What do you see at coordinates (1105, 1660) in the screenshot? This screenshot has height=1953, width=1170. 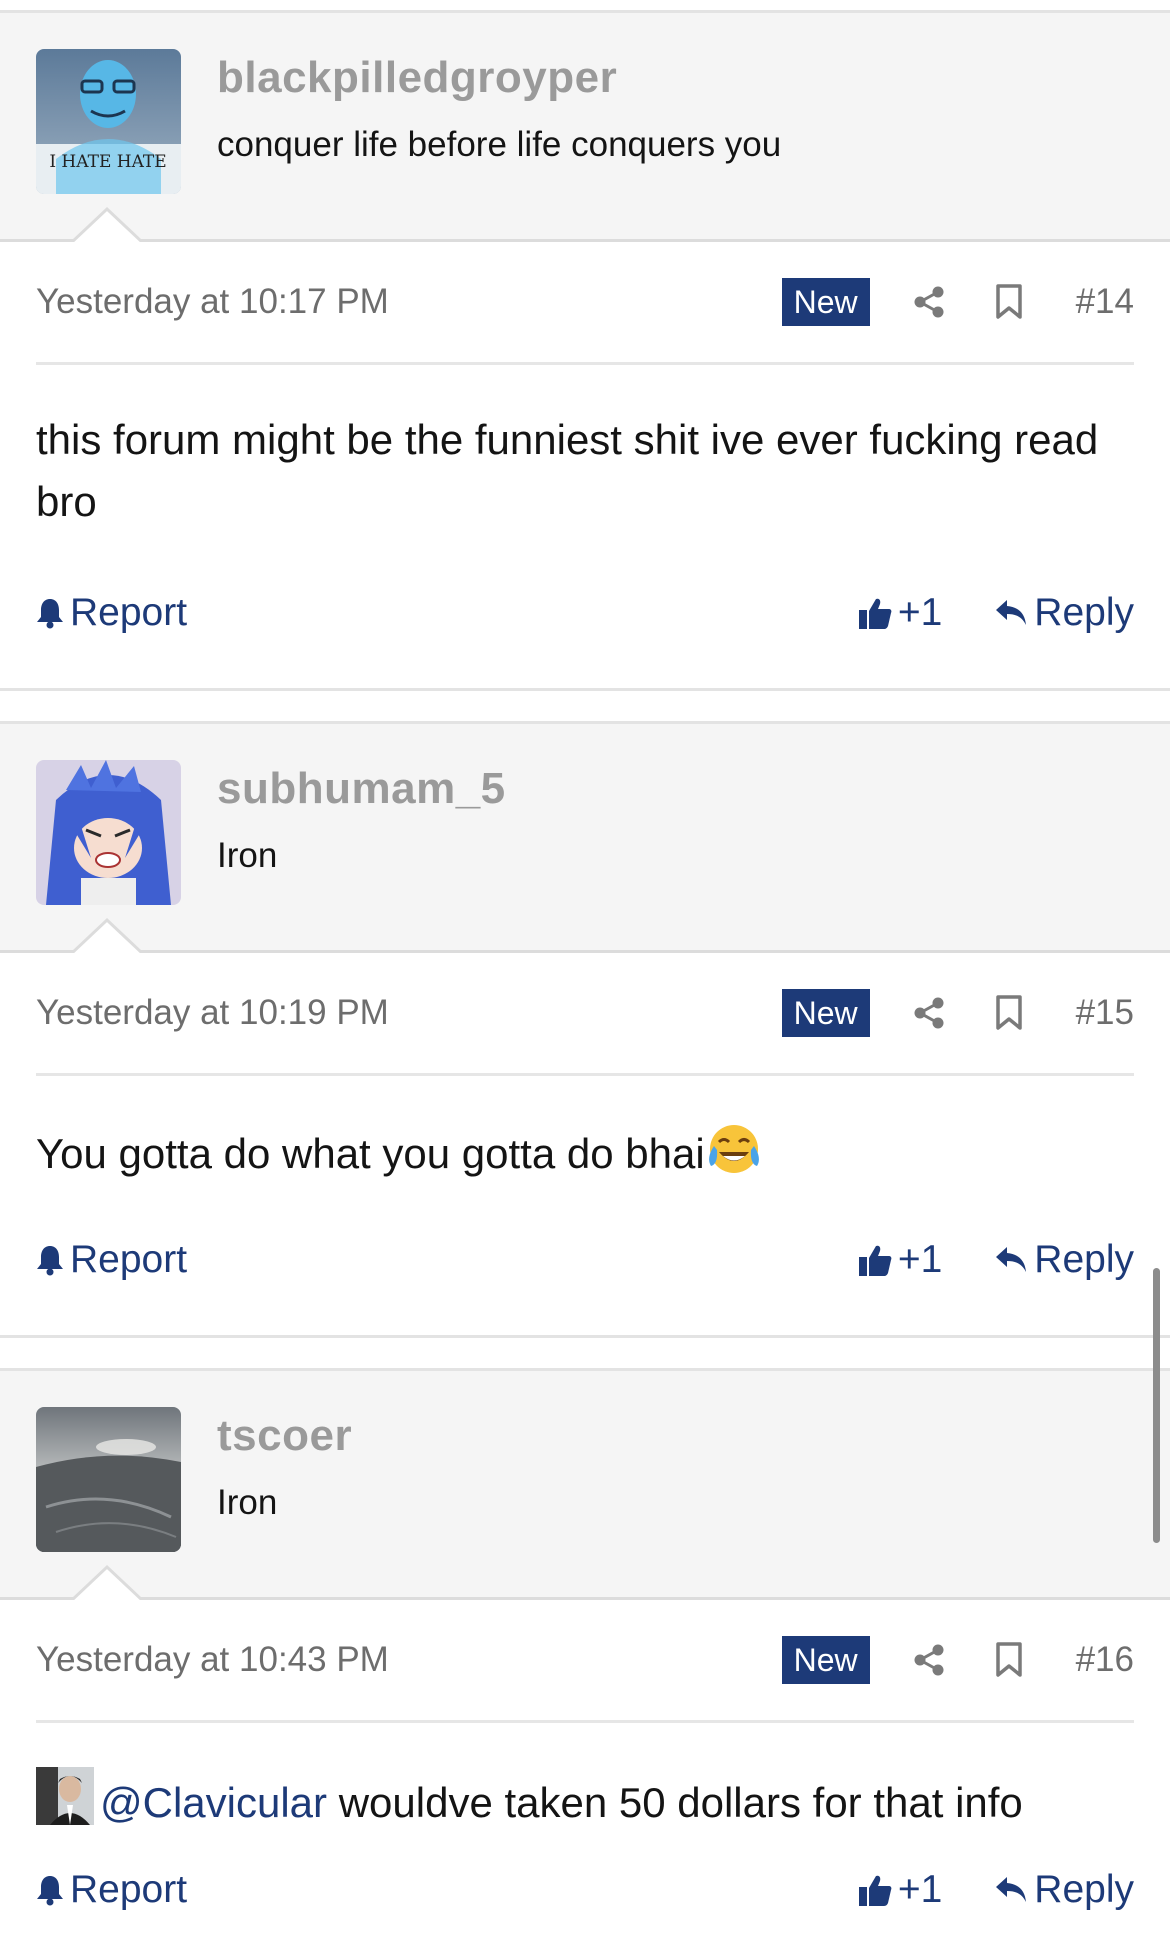 I see `post-number: #16` at bounding box center [1105, 1660].